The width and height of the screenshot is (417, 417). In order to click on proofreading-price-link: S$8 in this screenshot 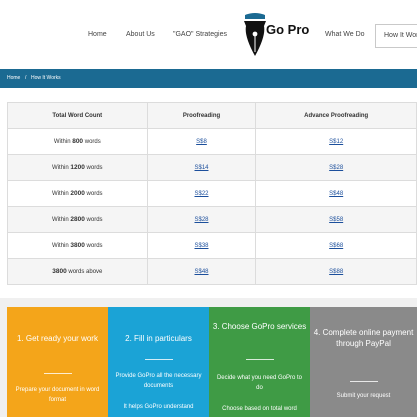, I will do `click(201, 142)`.